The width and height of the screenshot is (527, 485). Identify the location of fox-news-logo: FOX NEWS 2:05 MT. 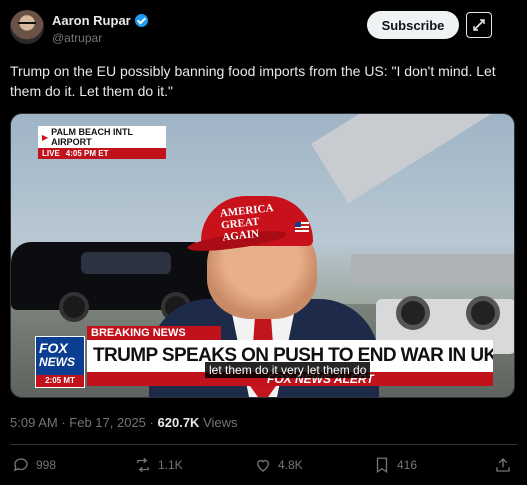
(60, 362).